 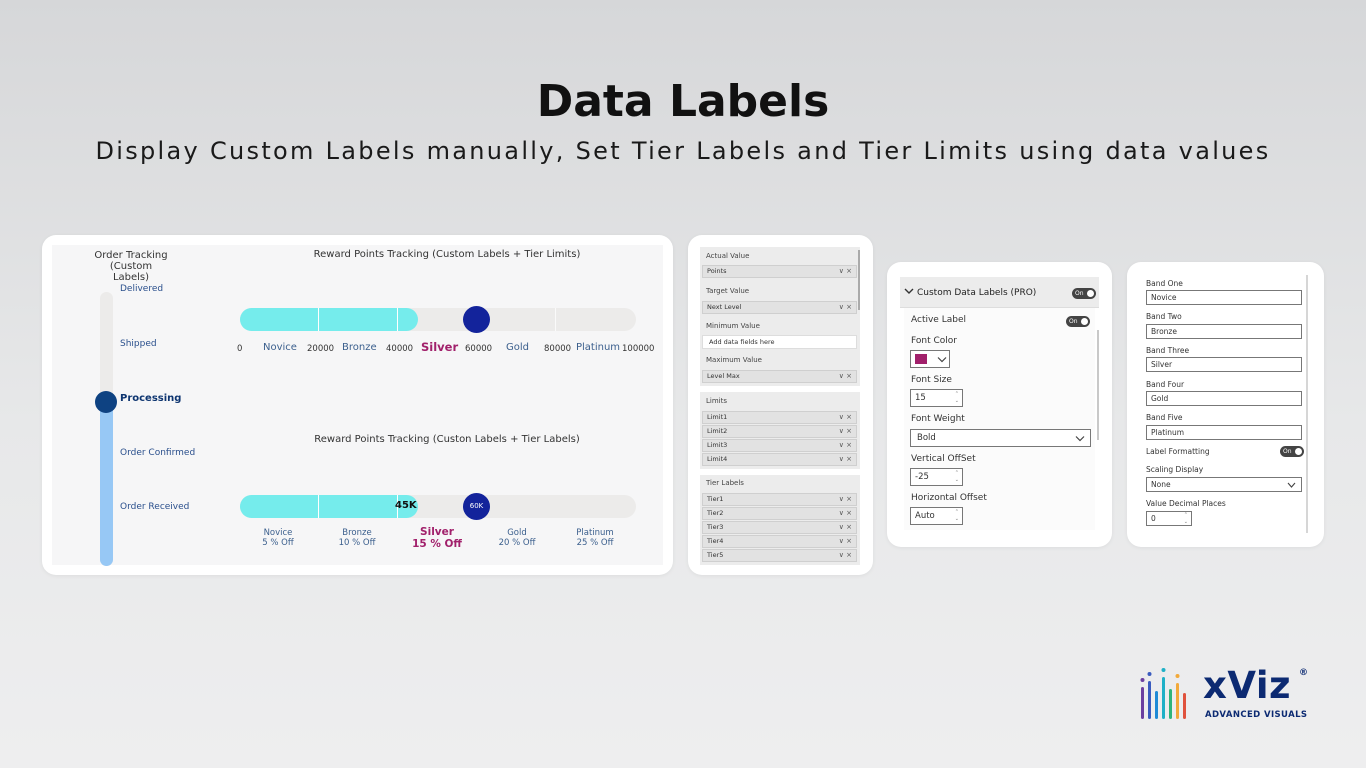 What do you see at coordinates (1224, 331) in the screenshot?
I see `band-two-input: Bronze` at bounding box center [1224, 331].